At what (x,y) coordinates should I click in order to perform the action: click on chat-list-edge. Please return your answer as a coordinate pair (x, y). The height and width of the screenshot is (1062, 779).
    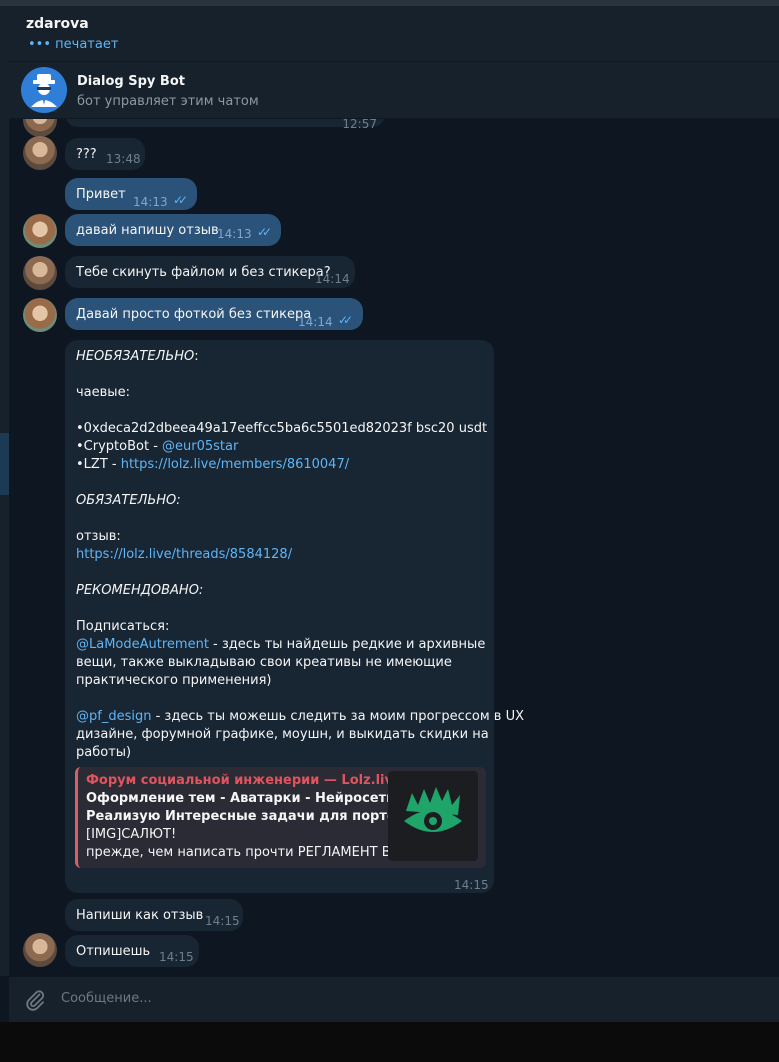
    Looking at the image, I should click on (4, 491).